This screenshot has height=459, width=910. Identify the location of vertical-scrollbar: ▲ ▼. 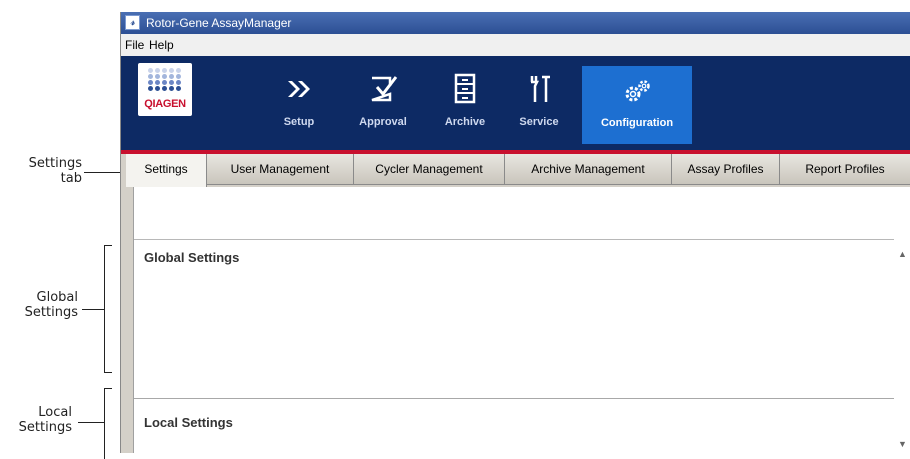
(902, 346).